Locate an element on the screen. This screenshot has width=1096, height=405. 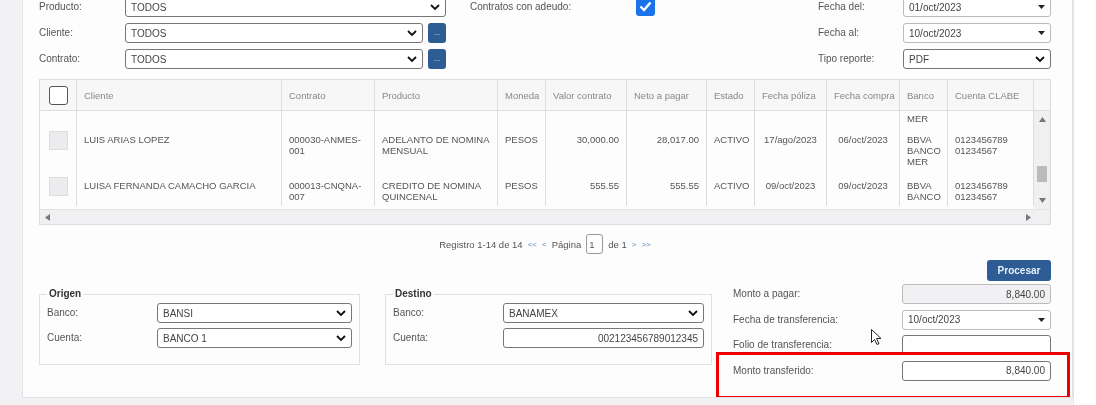
field-label: Monto a pagar: is located at coordinates (767, 293).